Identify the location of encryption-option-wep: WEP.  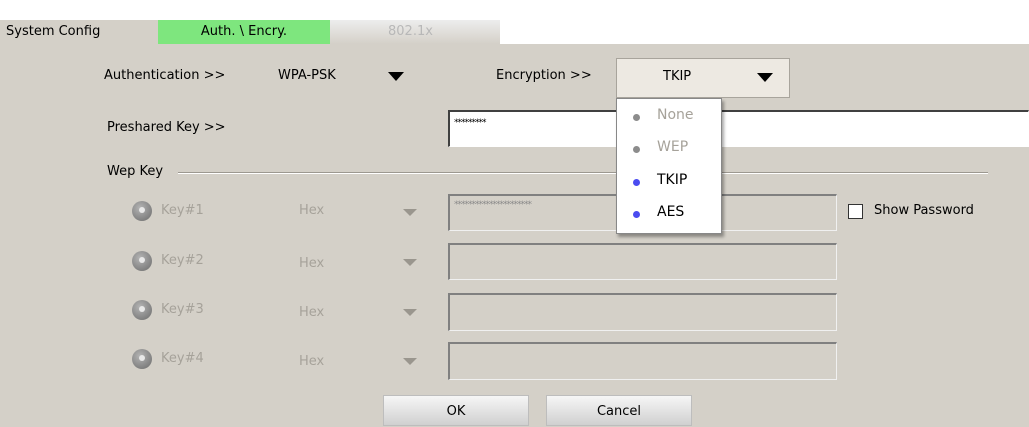
(669, 149).